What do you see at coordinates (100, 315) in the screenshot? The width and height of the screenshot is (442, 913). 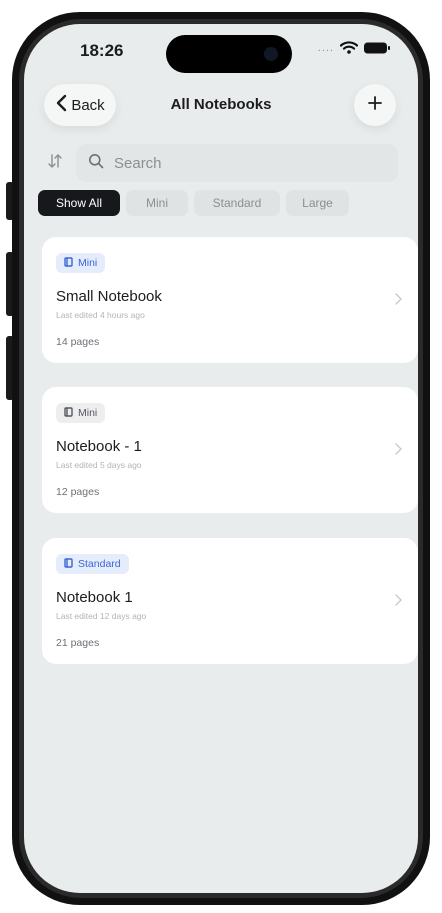 I see `last-edited: Last edited 4 hours ago` at bounding box center [100, 315].